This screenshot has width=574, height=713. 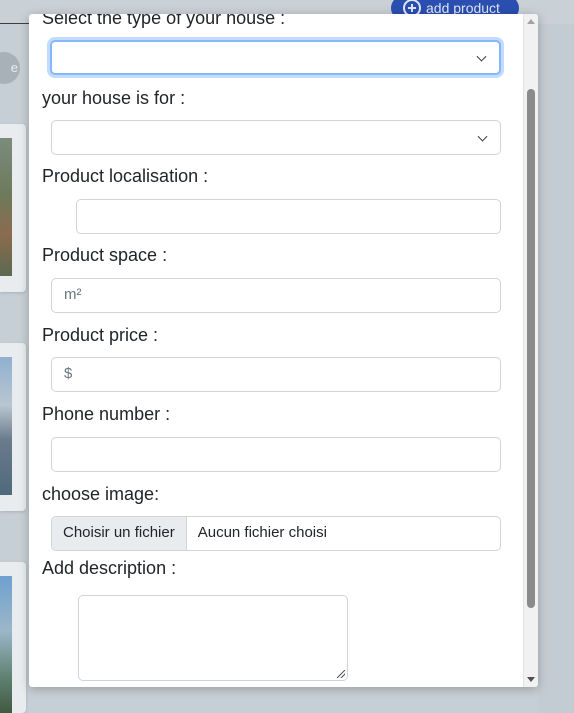 What do you see at coordinates (556, 368) in the screenshot?
I see `background-side` at bounding box center [556, 368].